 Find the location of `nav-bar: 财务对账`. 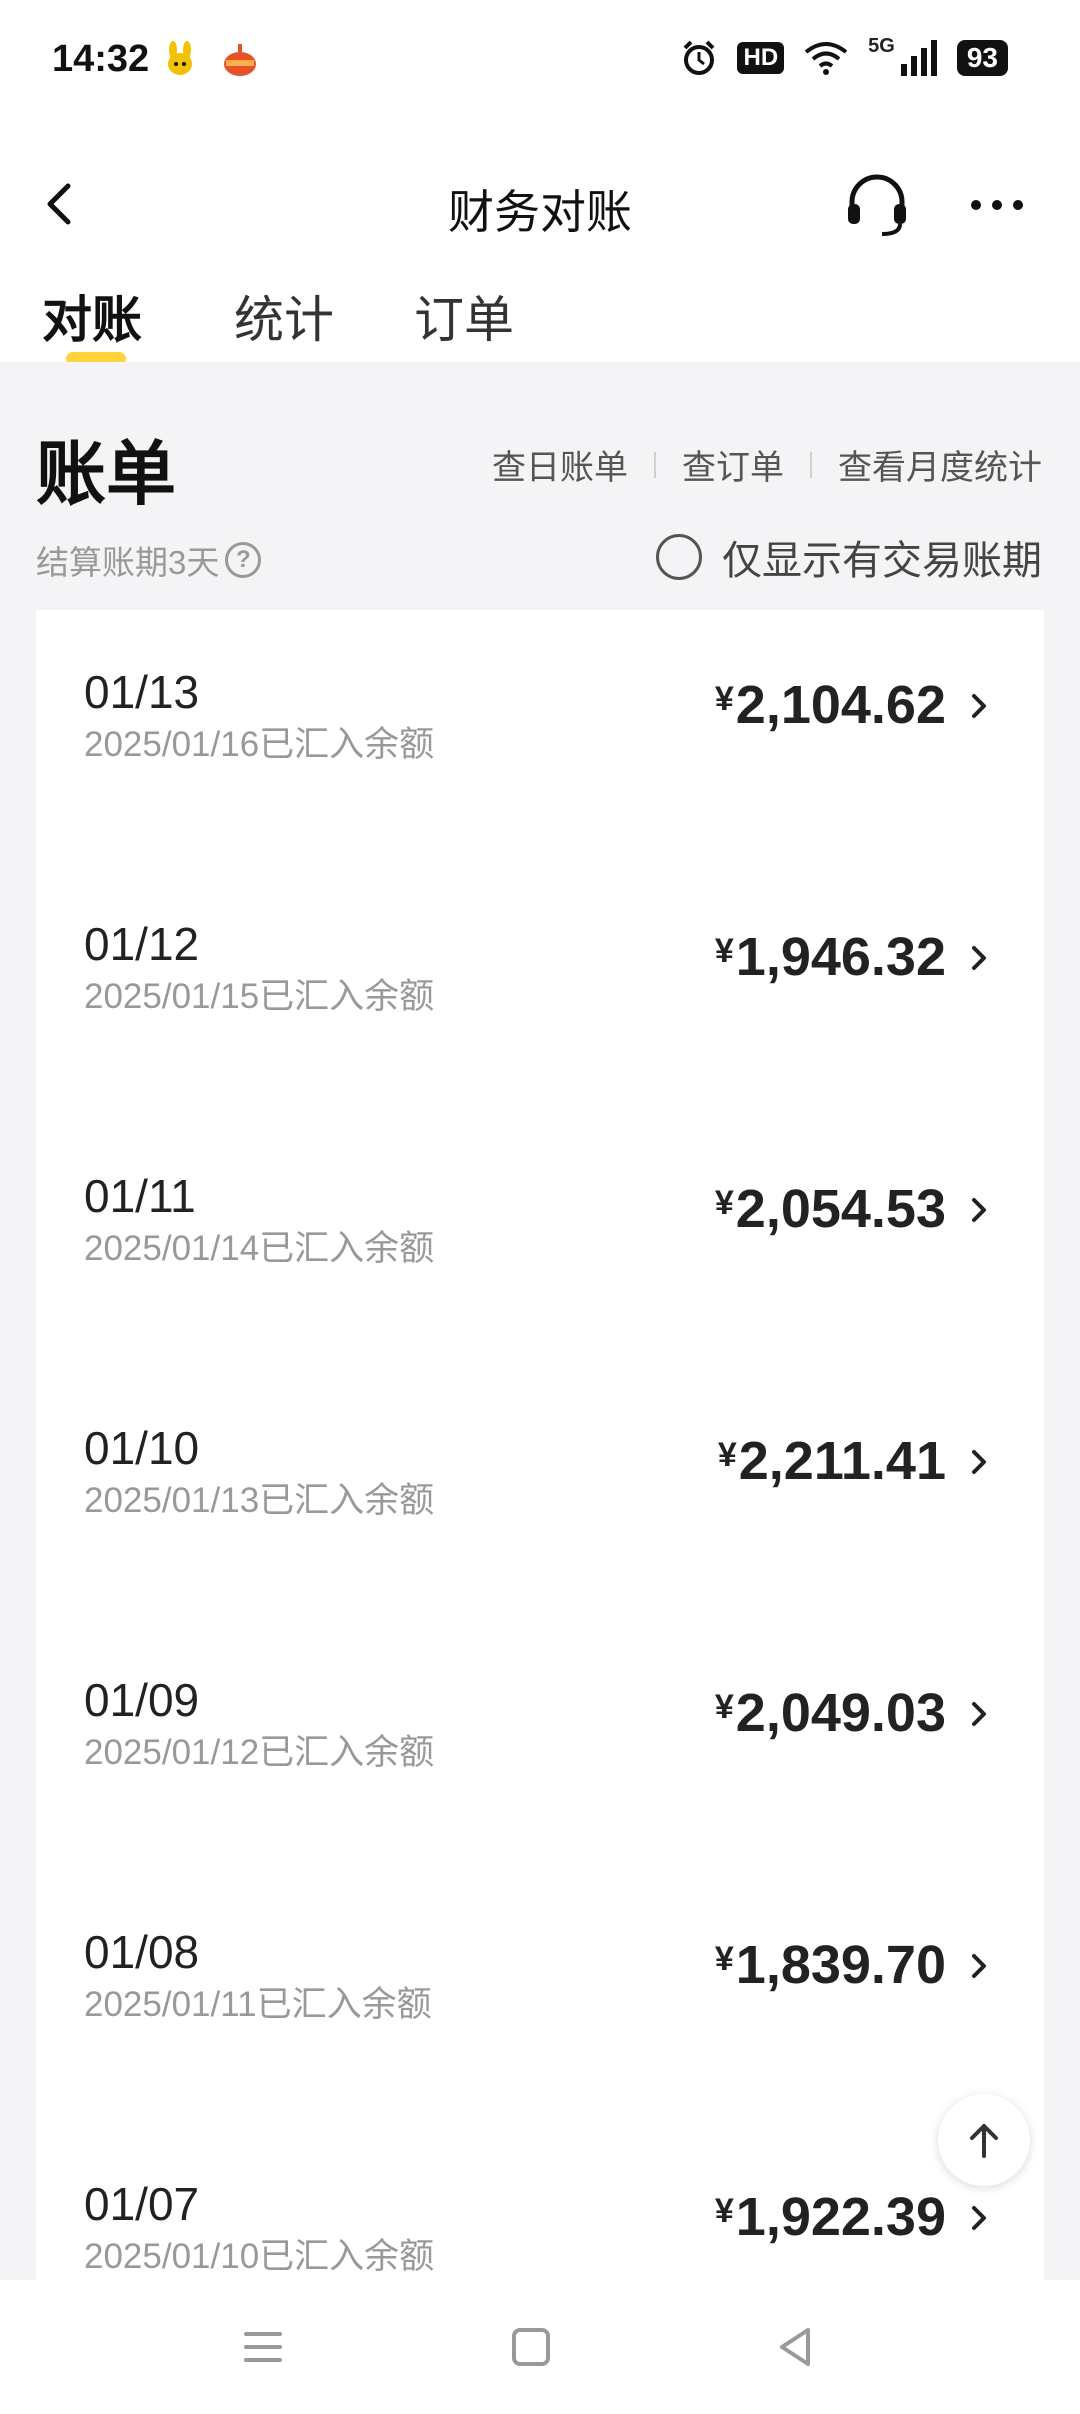

nav-bar: 财务对账 is located at coordinates (540, 205).